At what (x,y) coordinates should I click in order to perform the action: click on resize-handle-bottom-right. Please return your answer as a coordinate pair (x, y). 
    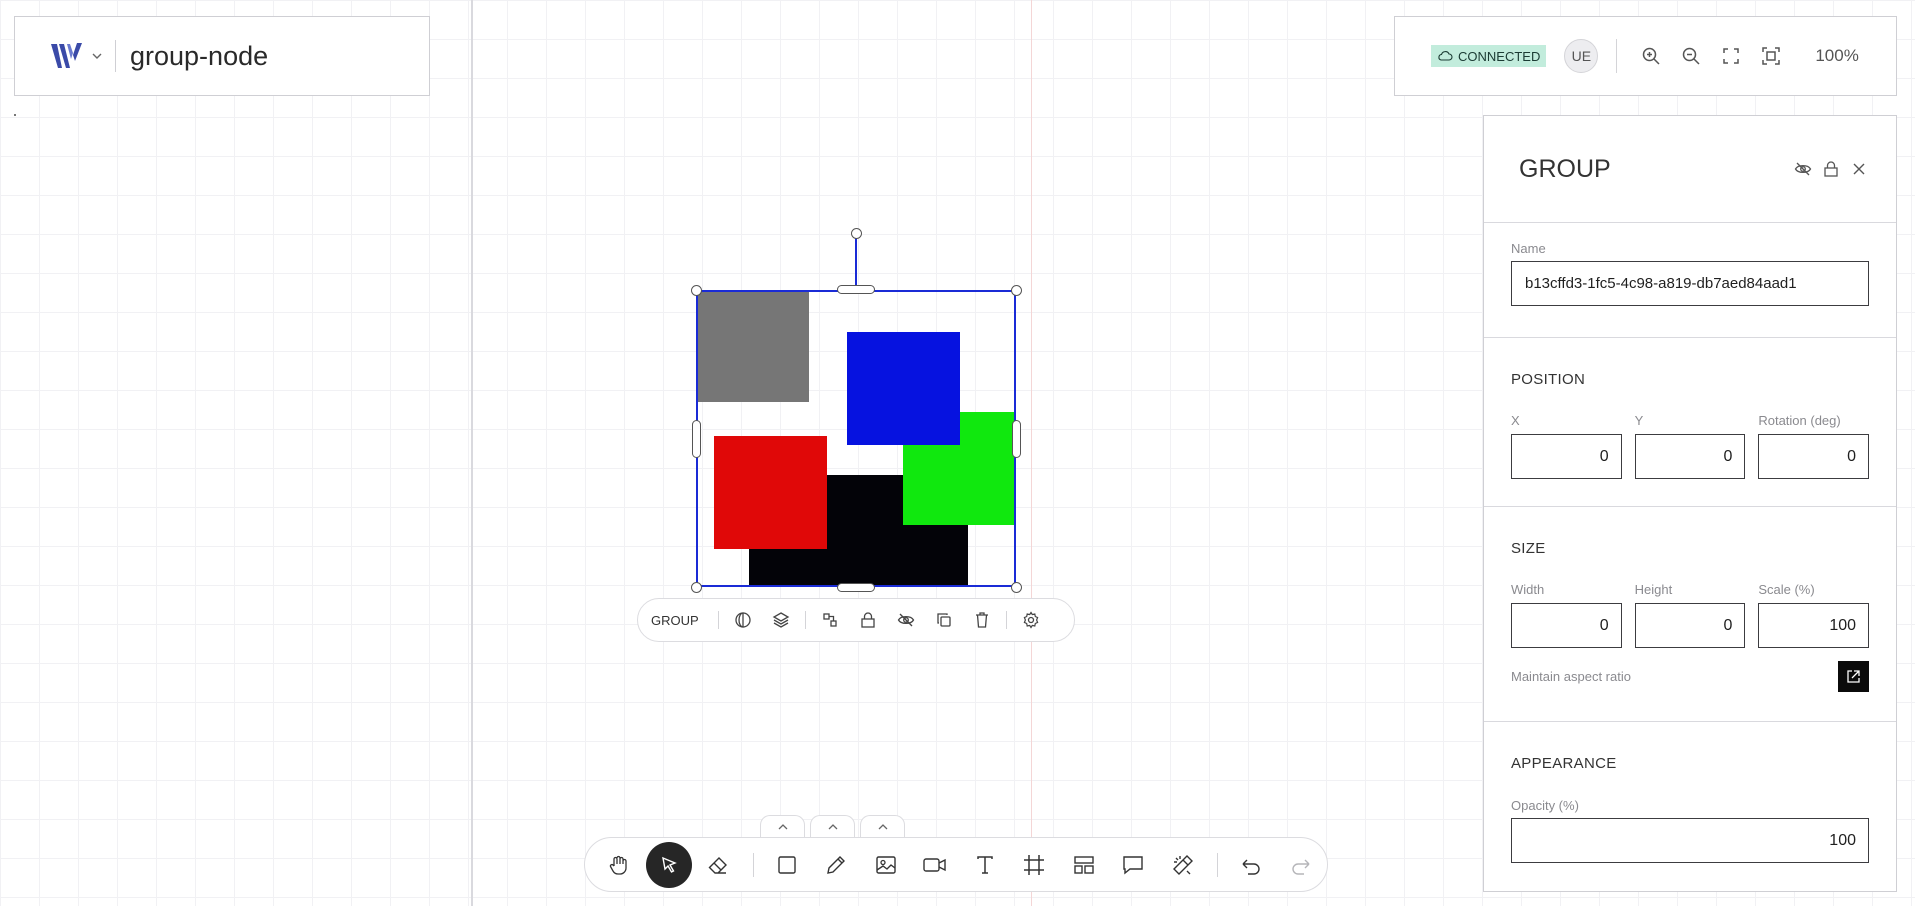
    Looking at the image, I should click on (1016, 587).